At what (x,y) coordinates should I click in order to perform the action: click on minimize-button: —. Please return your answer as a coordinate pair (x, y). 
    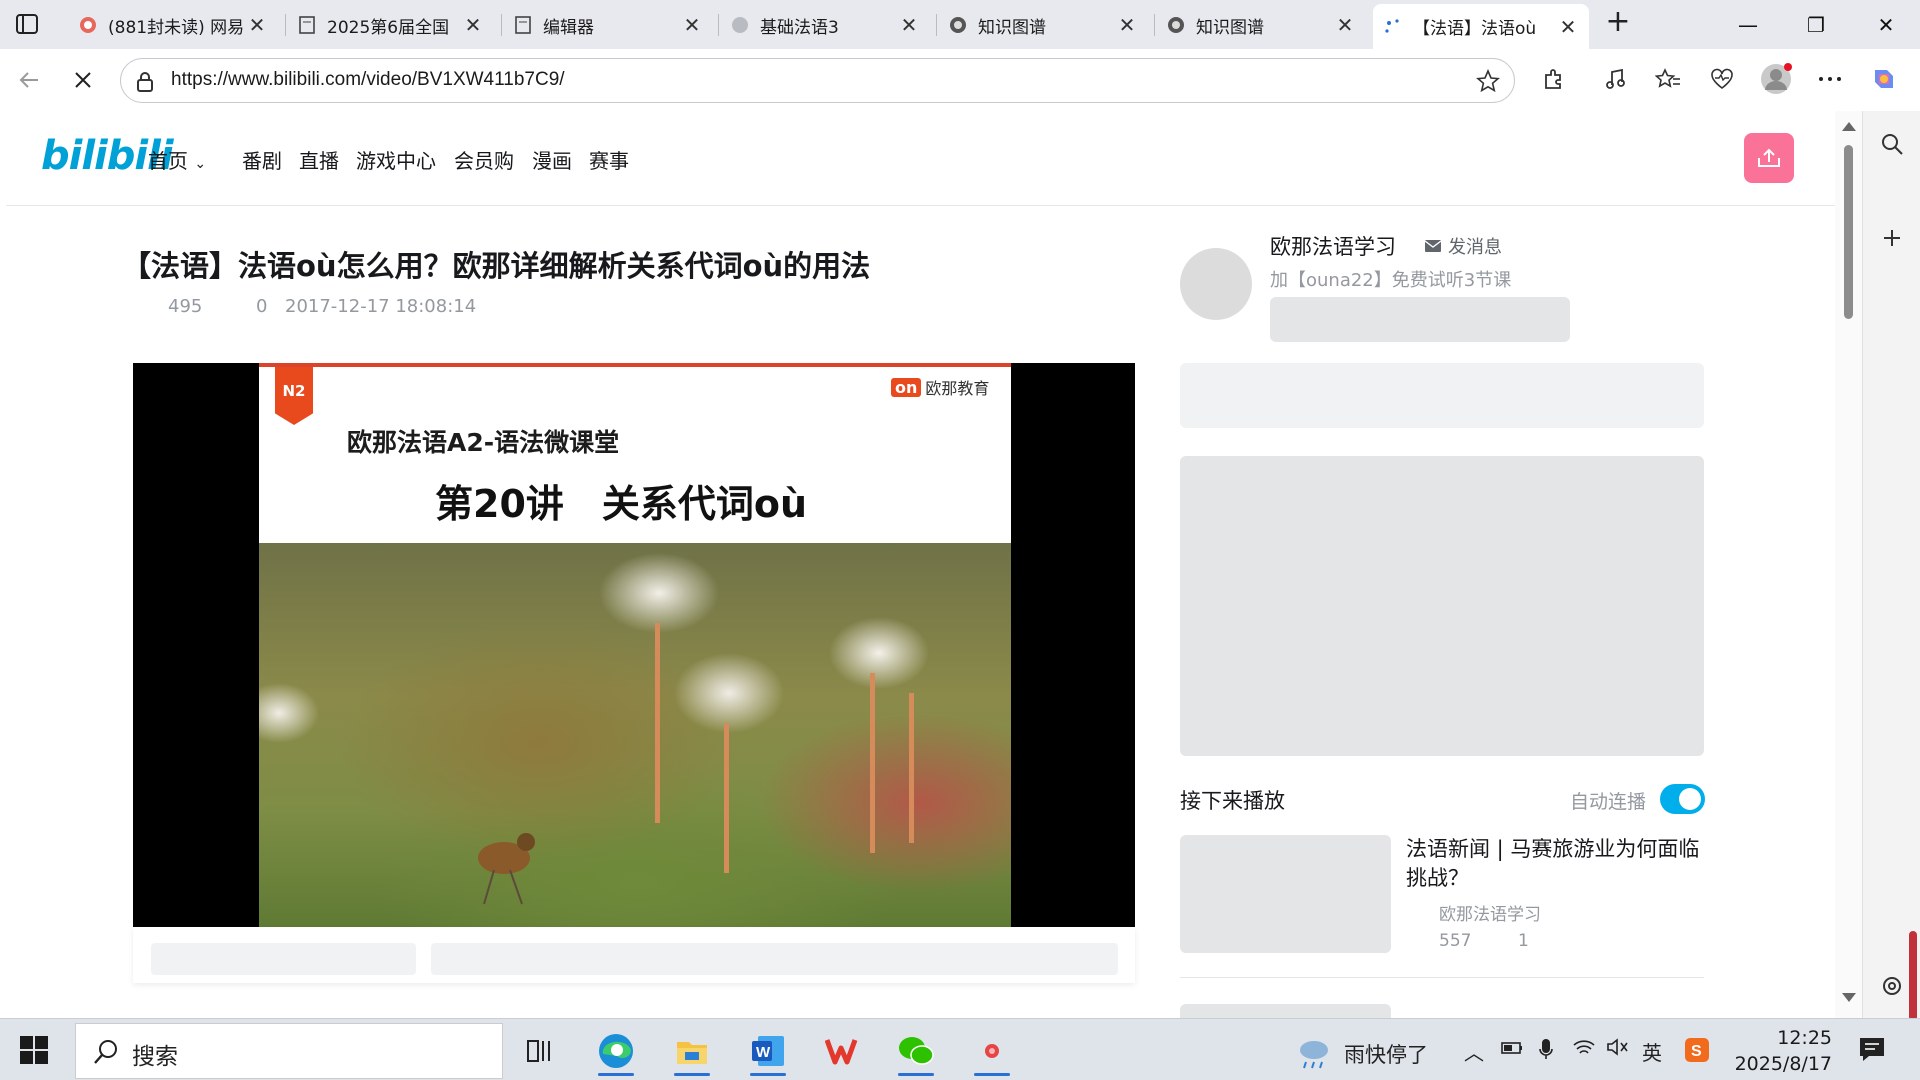
    Looking at the image, I should click on (1748, 25).